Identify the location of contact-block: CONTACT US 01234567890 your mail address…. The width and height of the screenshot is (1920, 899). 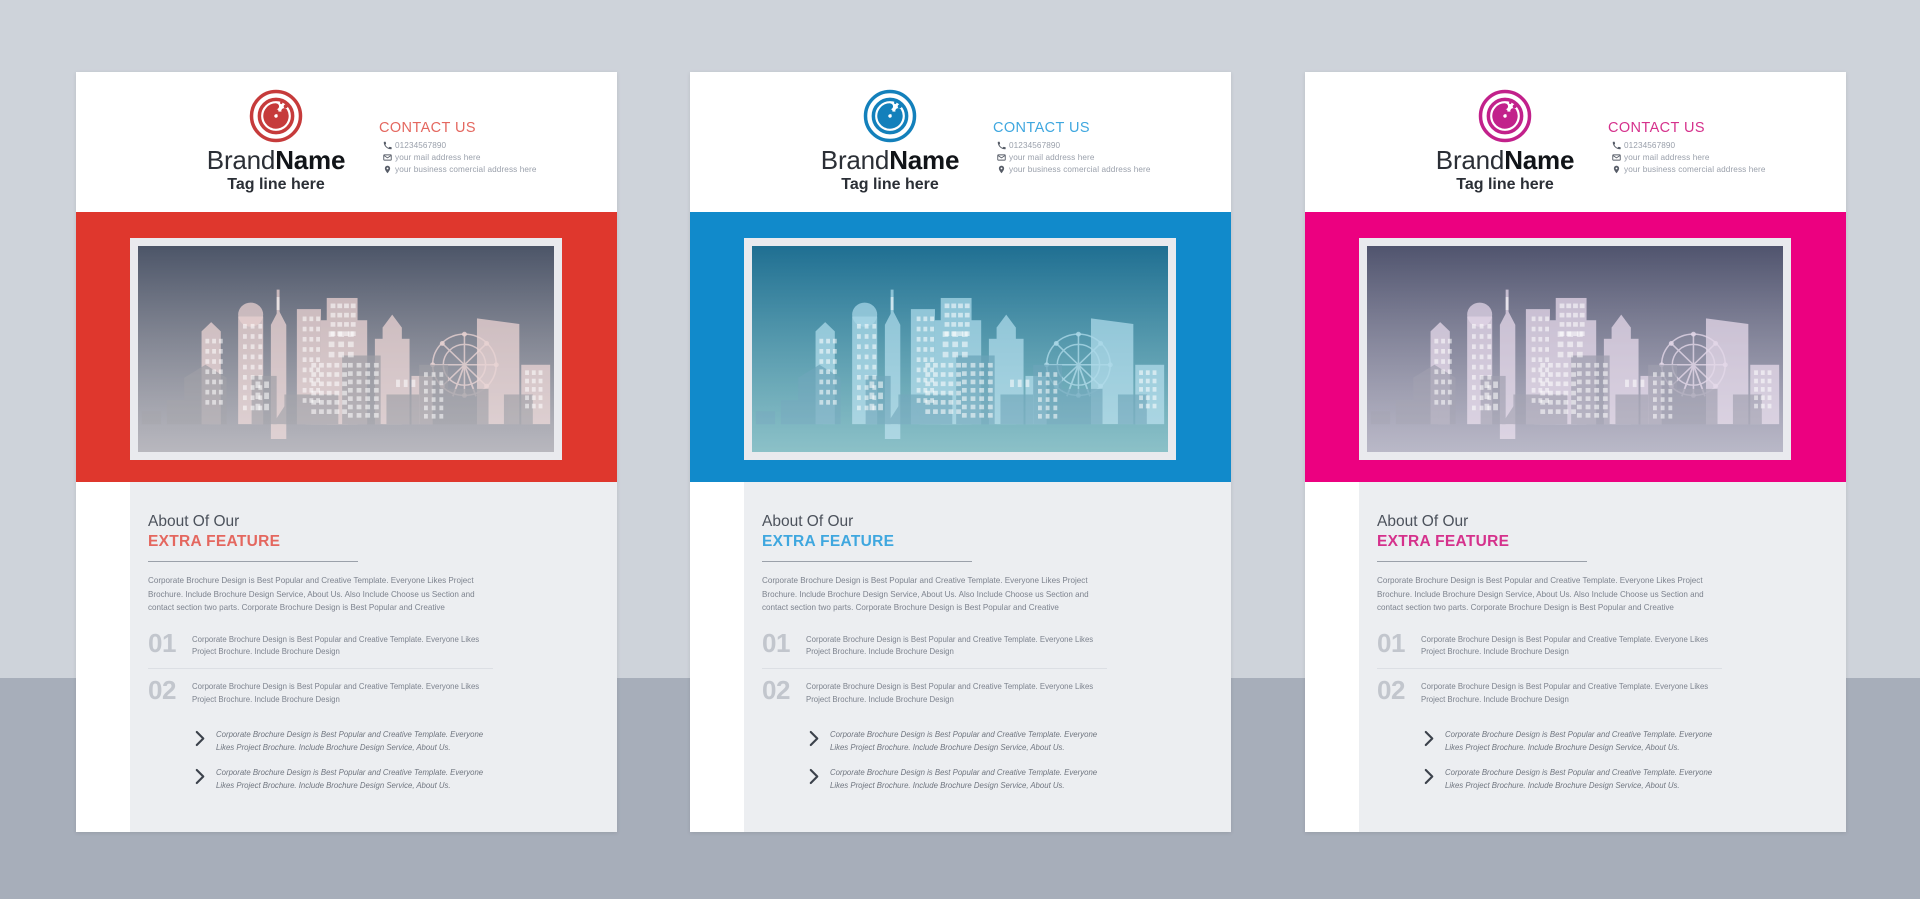
(479, 148).